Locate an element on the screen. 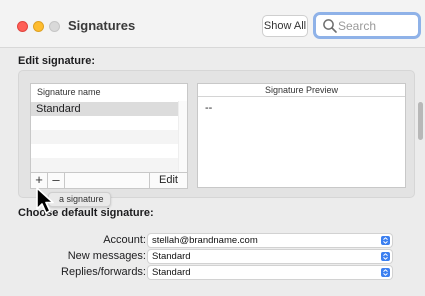 The height and width of the screenshot is (296, 425). remove-signature-button: – is located at coordinates (56, 180).